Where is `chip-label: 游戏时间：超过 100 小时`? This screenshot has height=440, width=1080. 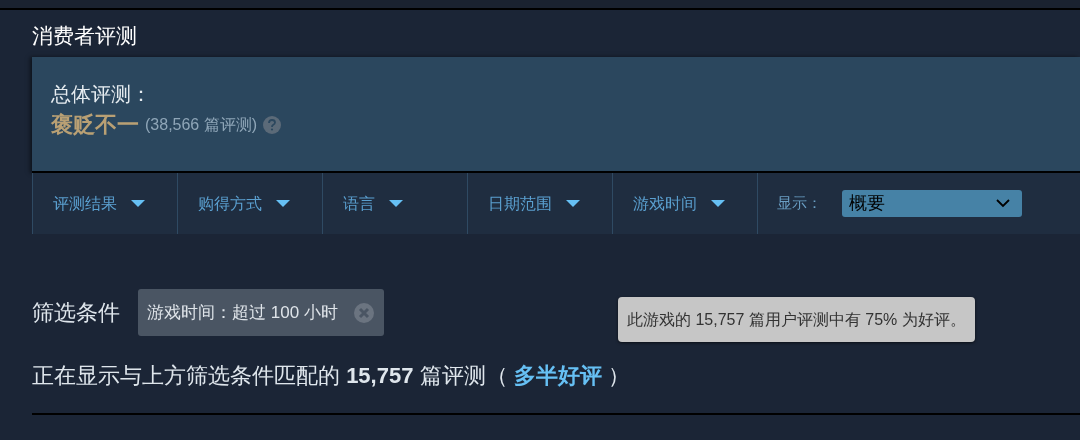
chip-label: 游戏时间：超过 100 小时 is located at coordinates (242, 312).